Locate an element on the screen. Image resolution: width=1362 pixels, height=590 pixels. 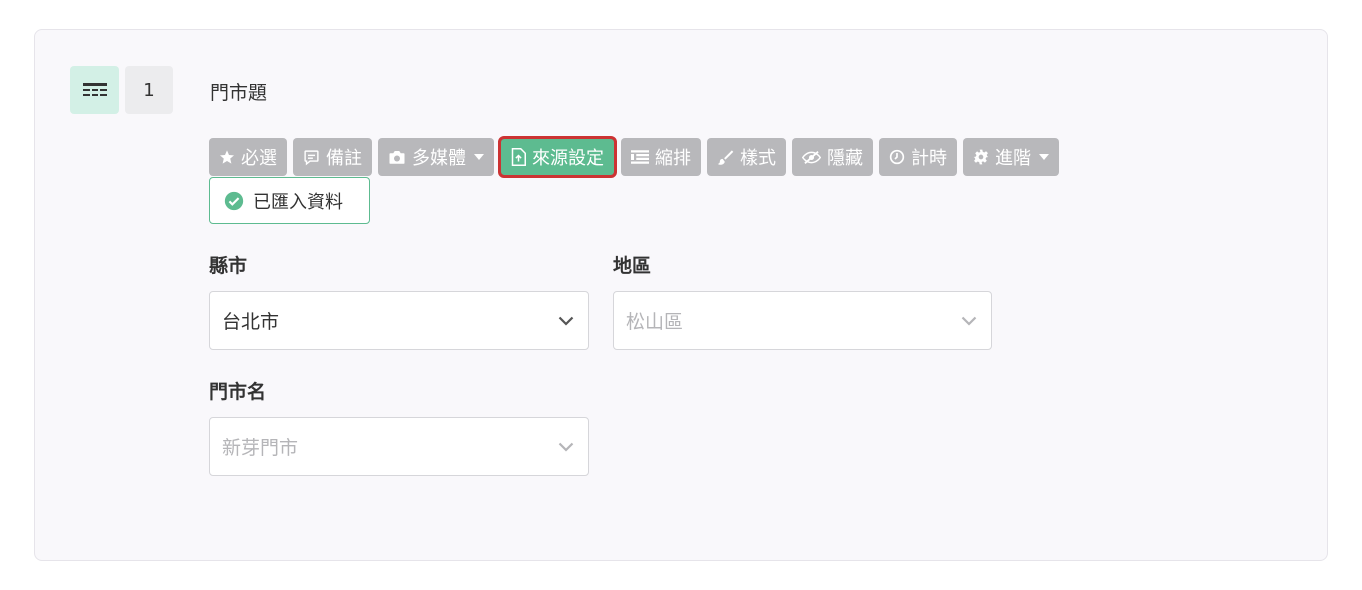
multimedia-dropdown-button: 多媒體 is located at coordinates (436, 157).